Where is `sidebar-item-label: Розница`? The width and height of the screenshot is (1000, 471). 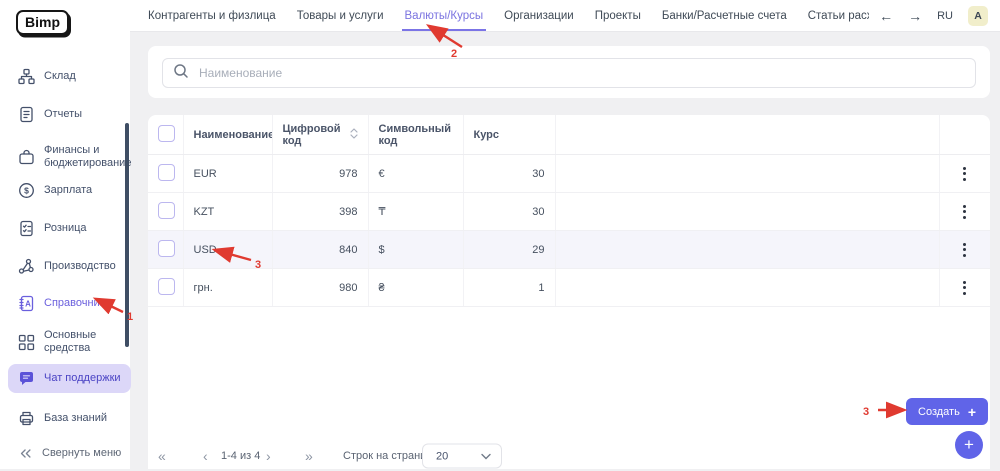
sidebar-item-label: Розница is located at coordinates (65, 227).